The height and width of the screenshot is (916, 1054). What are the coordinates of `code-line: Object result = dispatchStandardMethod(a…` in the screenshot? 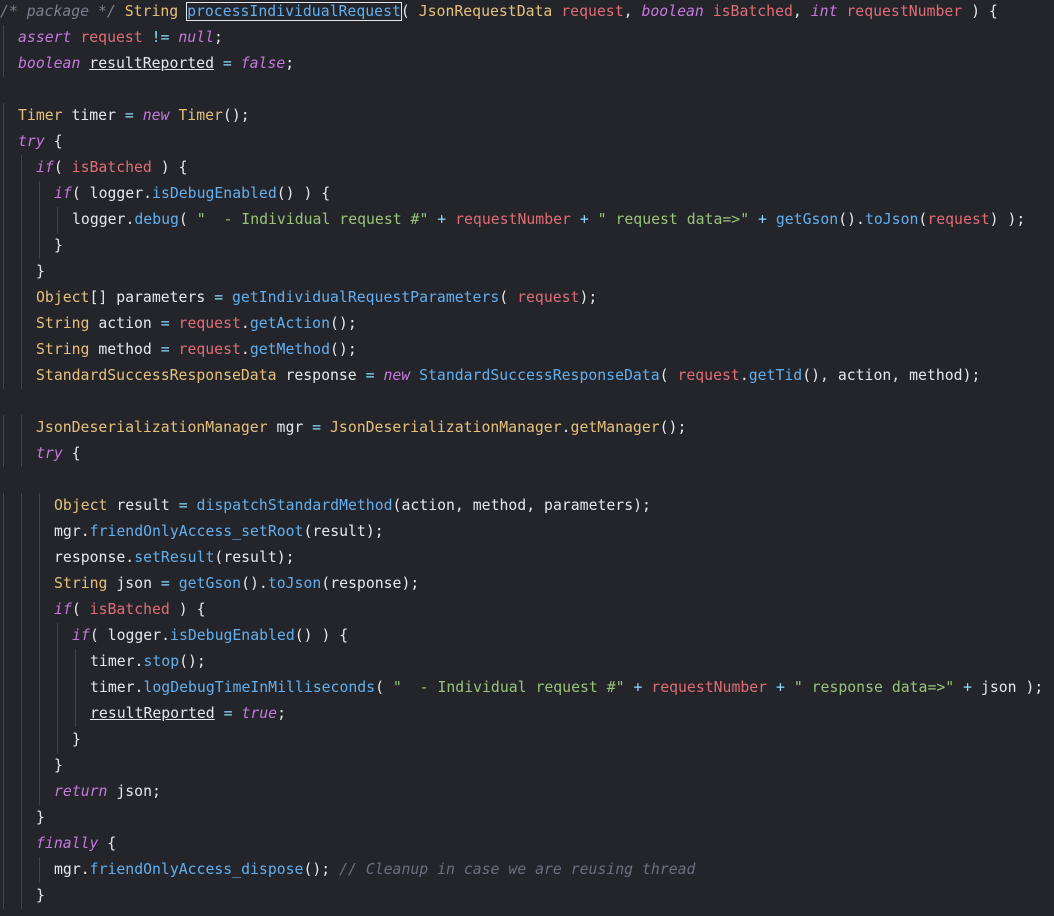 It's located at (527, 506).